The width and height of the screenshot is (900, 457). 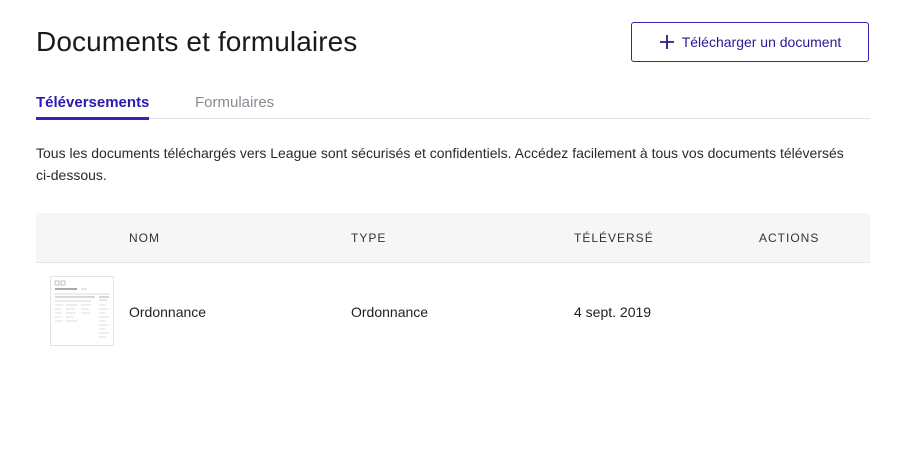 What do you see at coordinates (368, 238) in the screenshot?
I see `column-header-type: TYPE` at bounding box center [368, 238].